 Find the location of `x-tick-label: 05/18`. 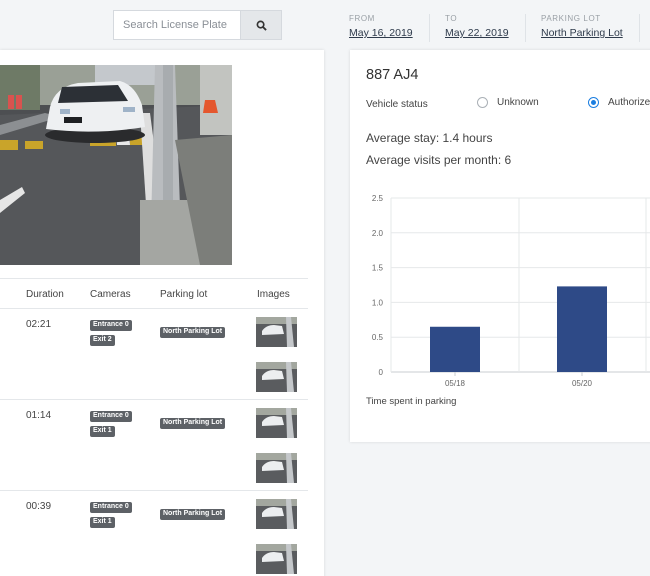

x-tick-label: 05/18 is located at coordinates (455, 383).